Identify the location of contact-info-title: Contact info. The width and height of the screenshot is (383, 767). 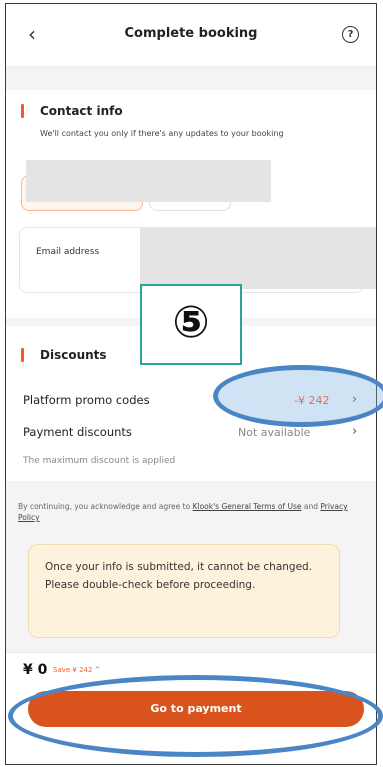
(81, 111).